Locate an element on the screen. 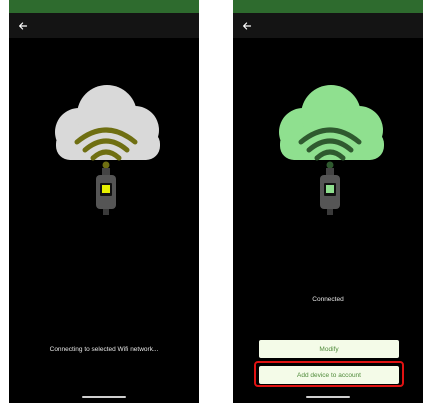 The width and height of the screenshot is (424, 403). connection-status-text: Connected is located at coordinates (328, 299).